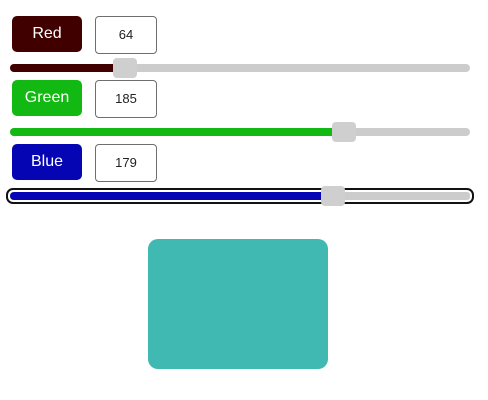  I want to click on blue-slider-thumb, so click(333, 196).